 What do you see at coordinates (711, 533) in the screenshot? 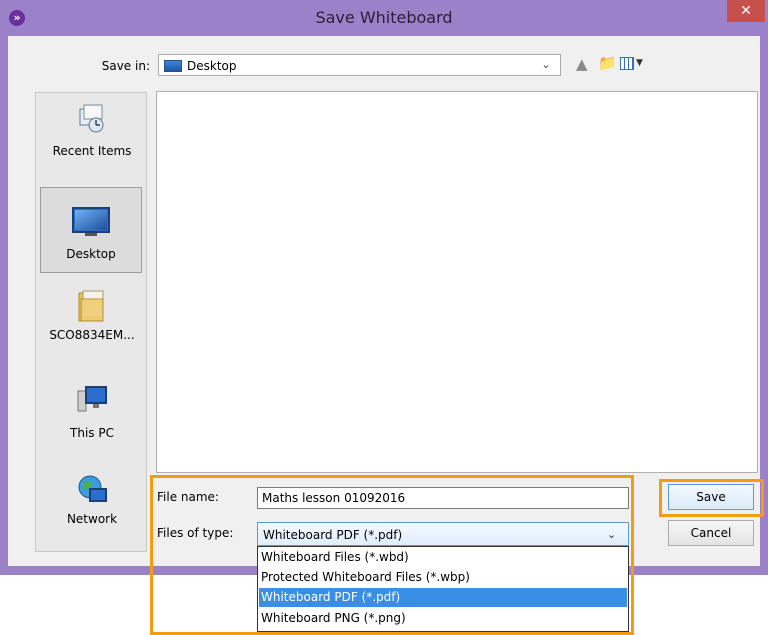
I see `cancel-button: Cancel` at bounding box center [711, 533].